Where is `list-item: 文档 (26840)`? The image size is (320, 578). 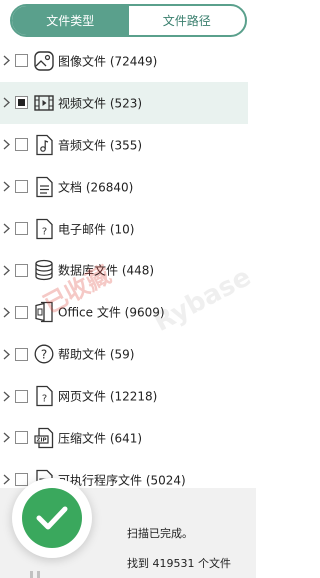 list-item: 文档 (26840) is located at coordinates (124, 187).